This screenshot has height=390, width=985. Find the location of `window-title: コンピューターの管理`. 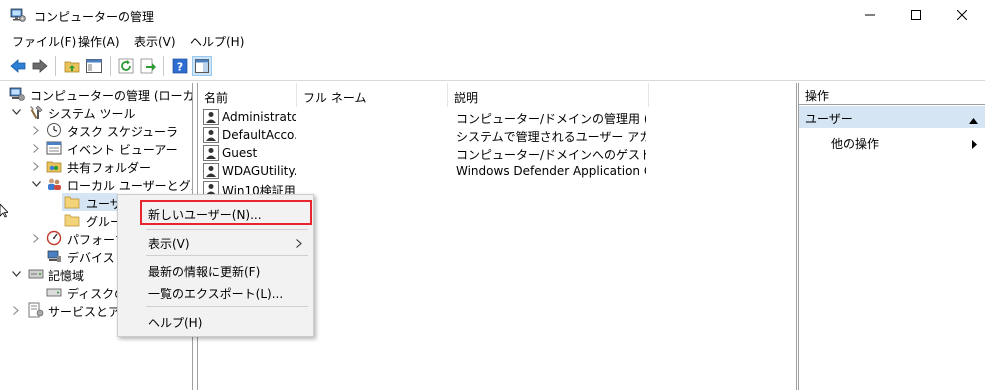

window-title: コンピューターの管理 is located at coordinates (94, 17).